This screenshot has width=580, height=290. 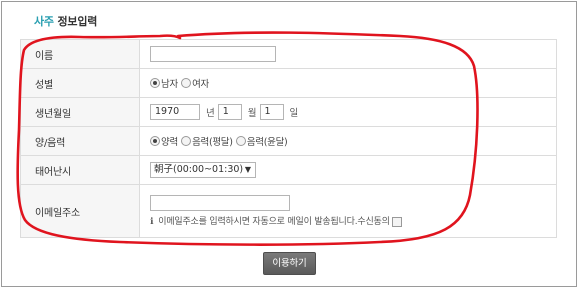 What do you see at coordinates (289, 263) in the screenshot?
I see `submit-button: 이용하기` at bounding box center [289, 263].